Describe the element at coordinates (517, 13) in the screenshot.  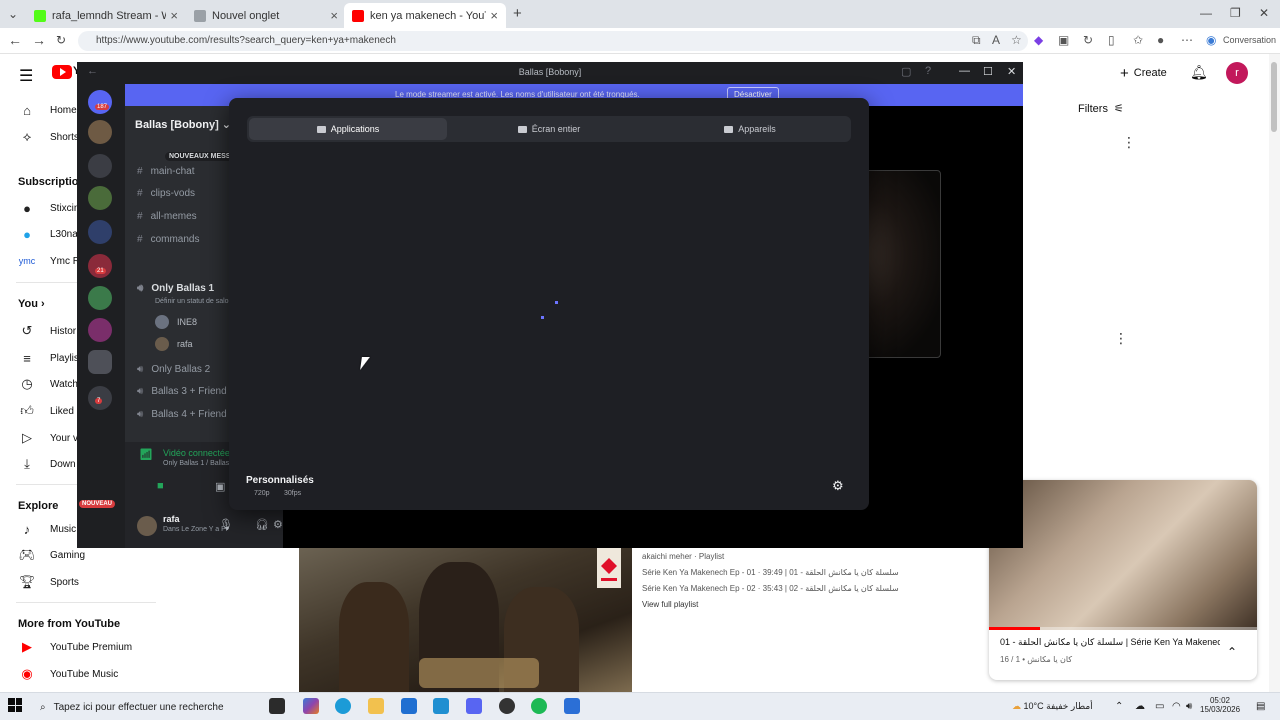
I see `new-tab-button: +` at that location.